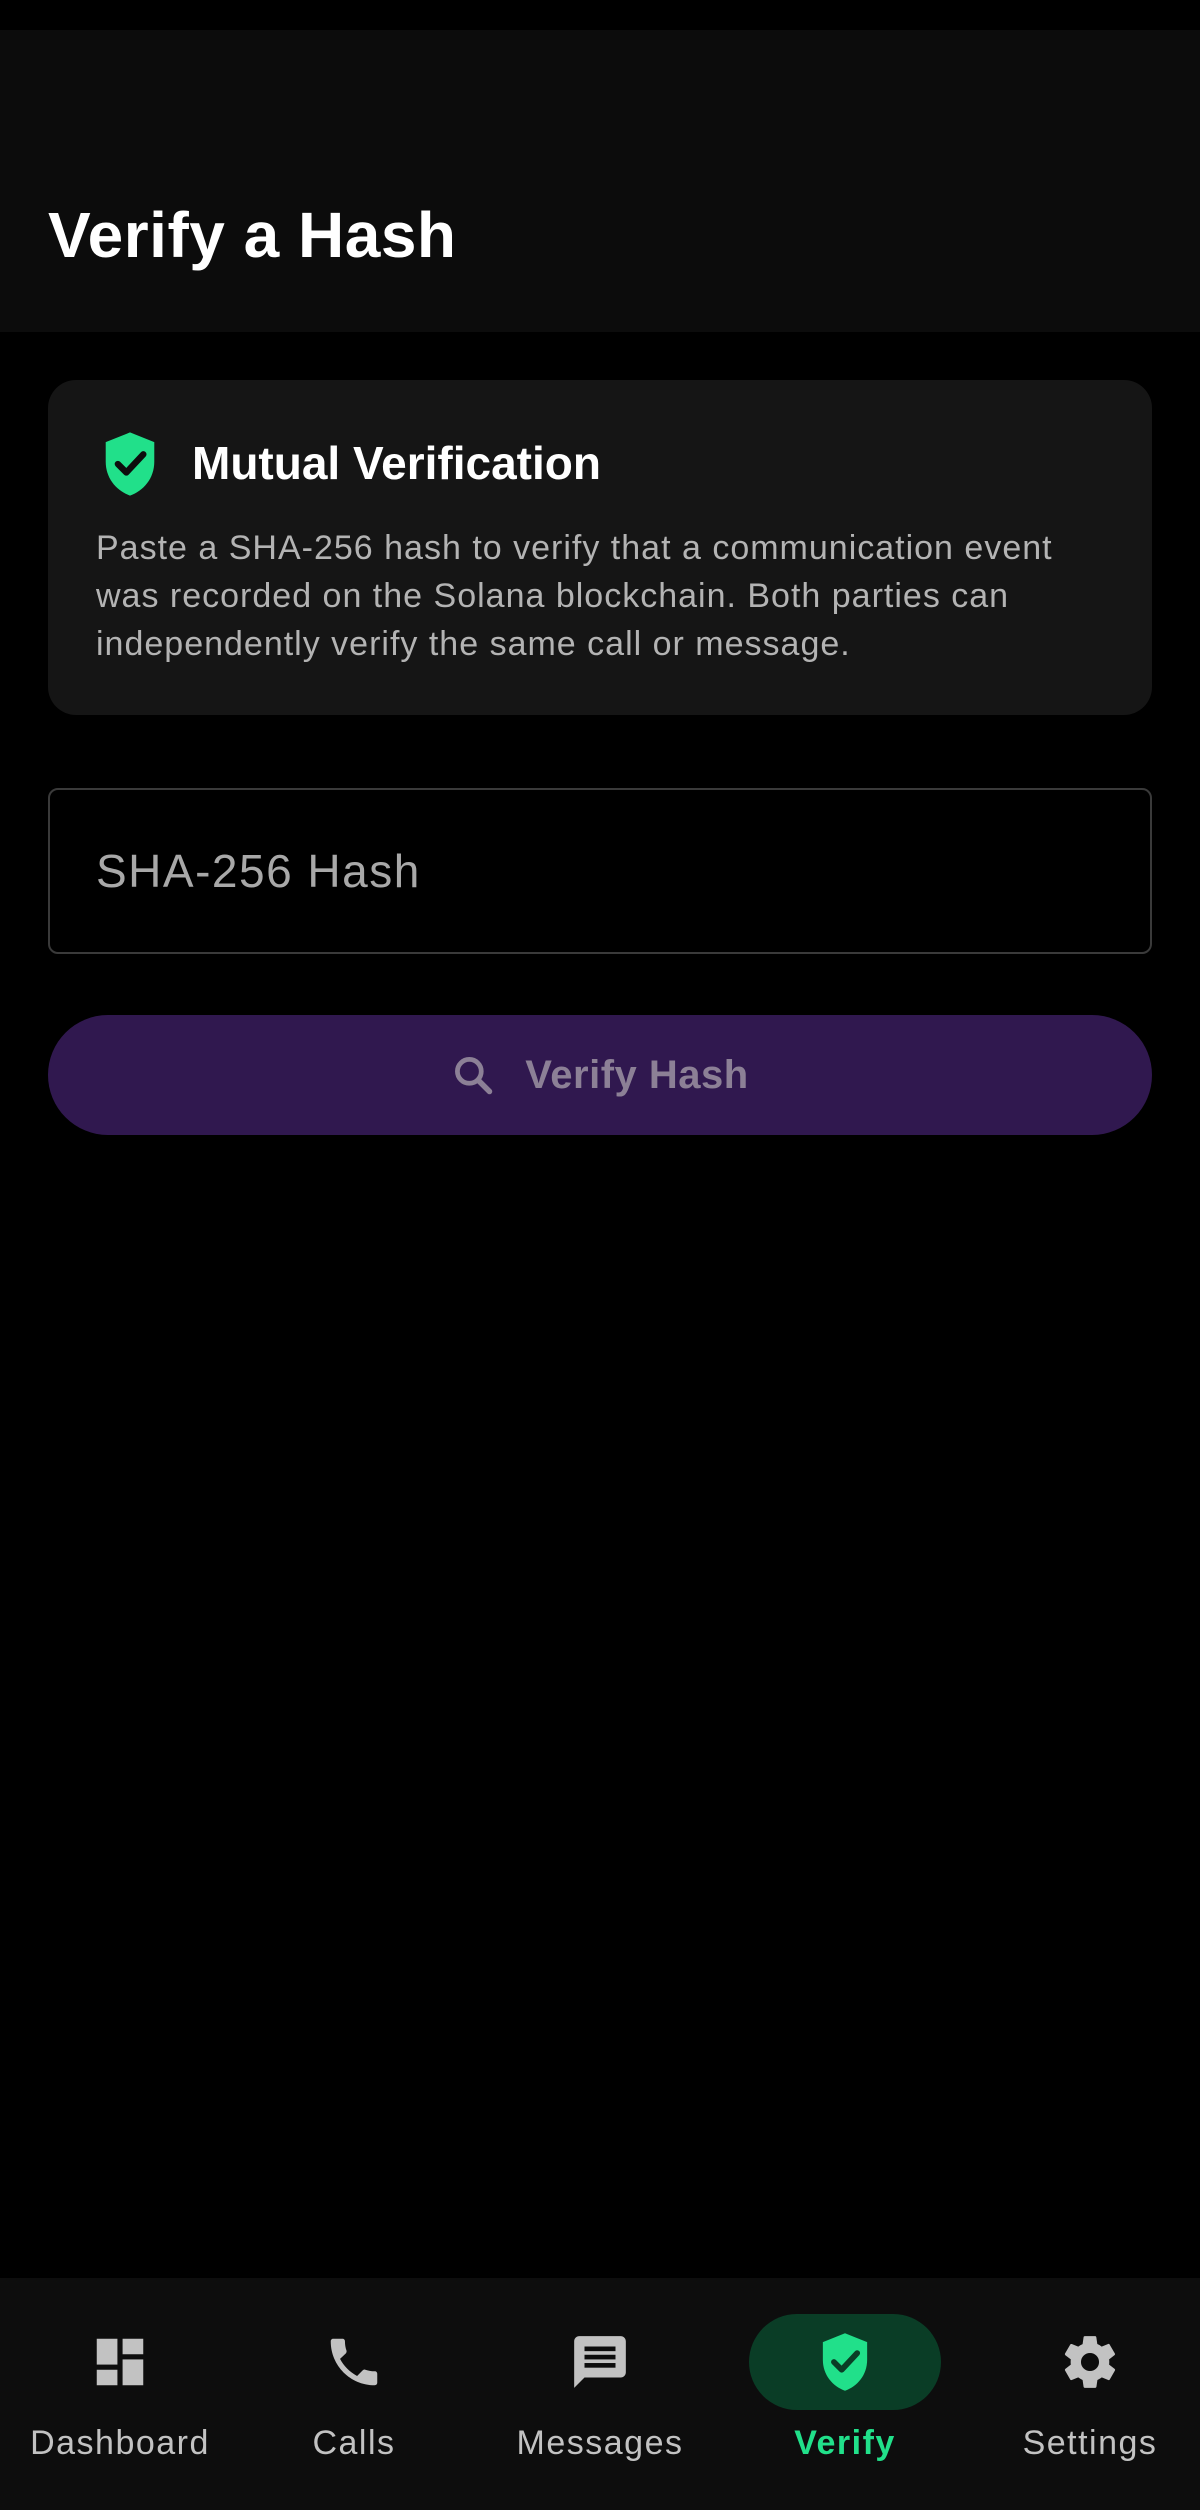 This screenshot has height=2510, width=1200. What do you see at coordinates (474, 1076) in the screenshot?
I see `search-icon` at bounding box center [474, 1076].